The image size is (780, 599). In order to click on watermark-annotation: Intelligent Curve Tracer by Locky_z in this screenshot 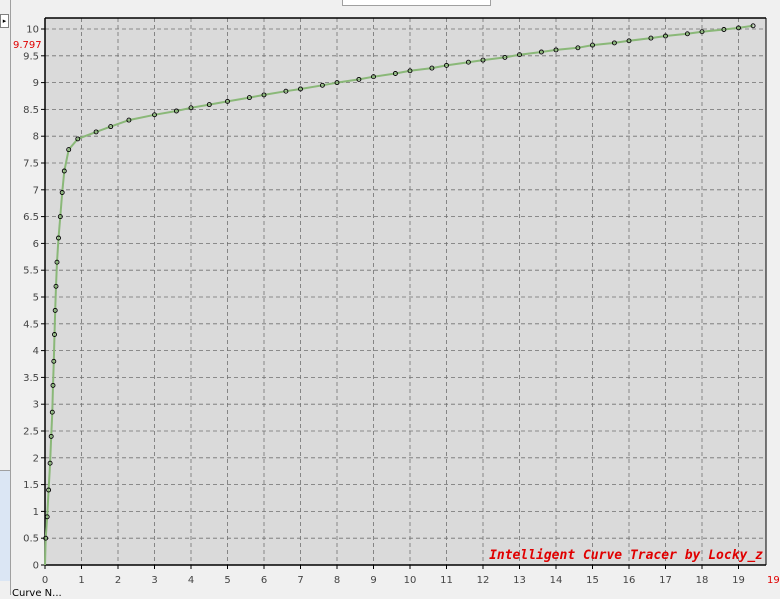, I will do `click(626, 555)`.